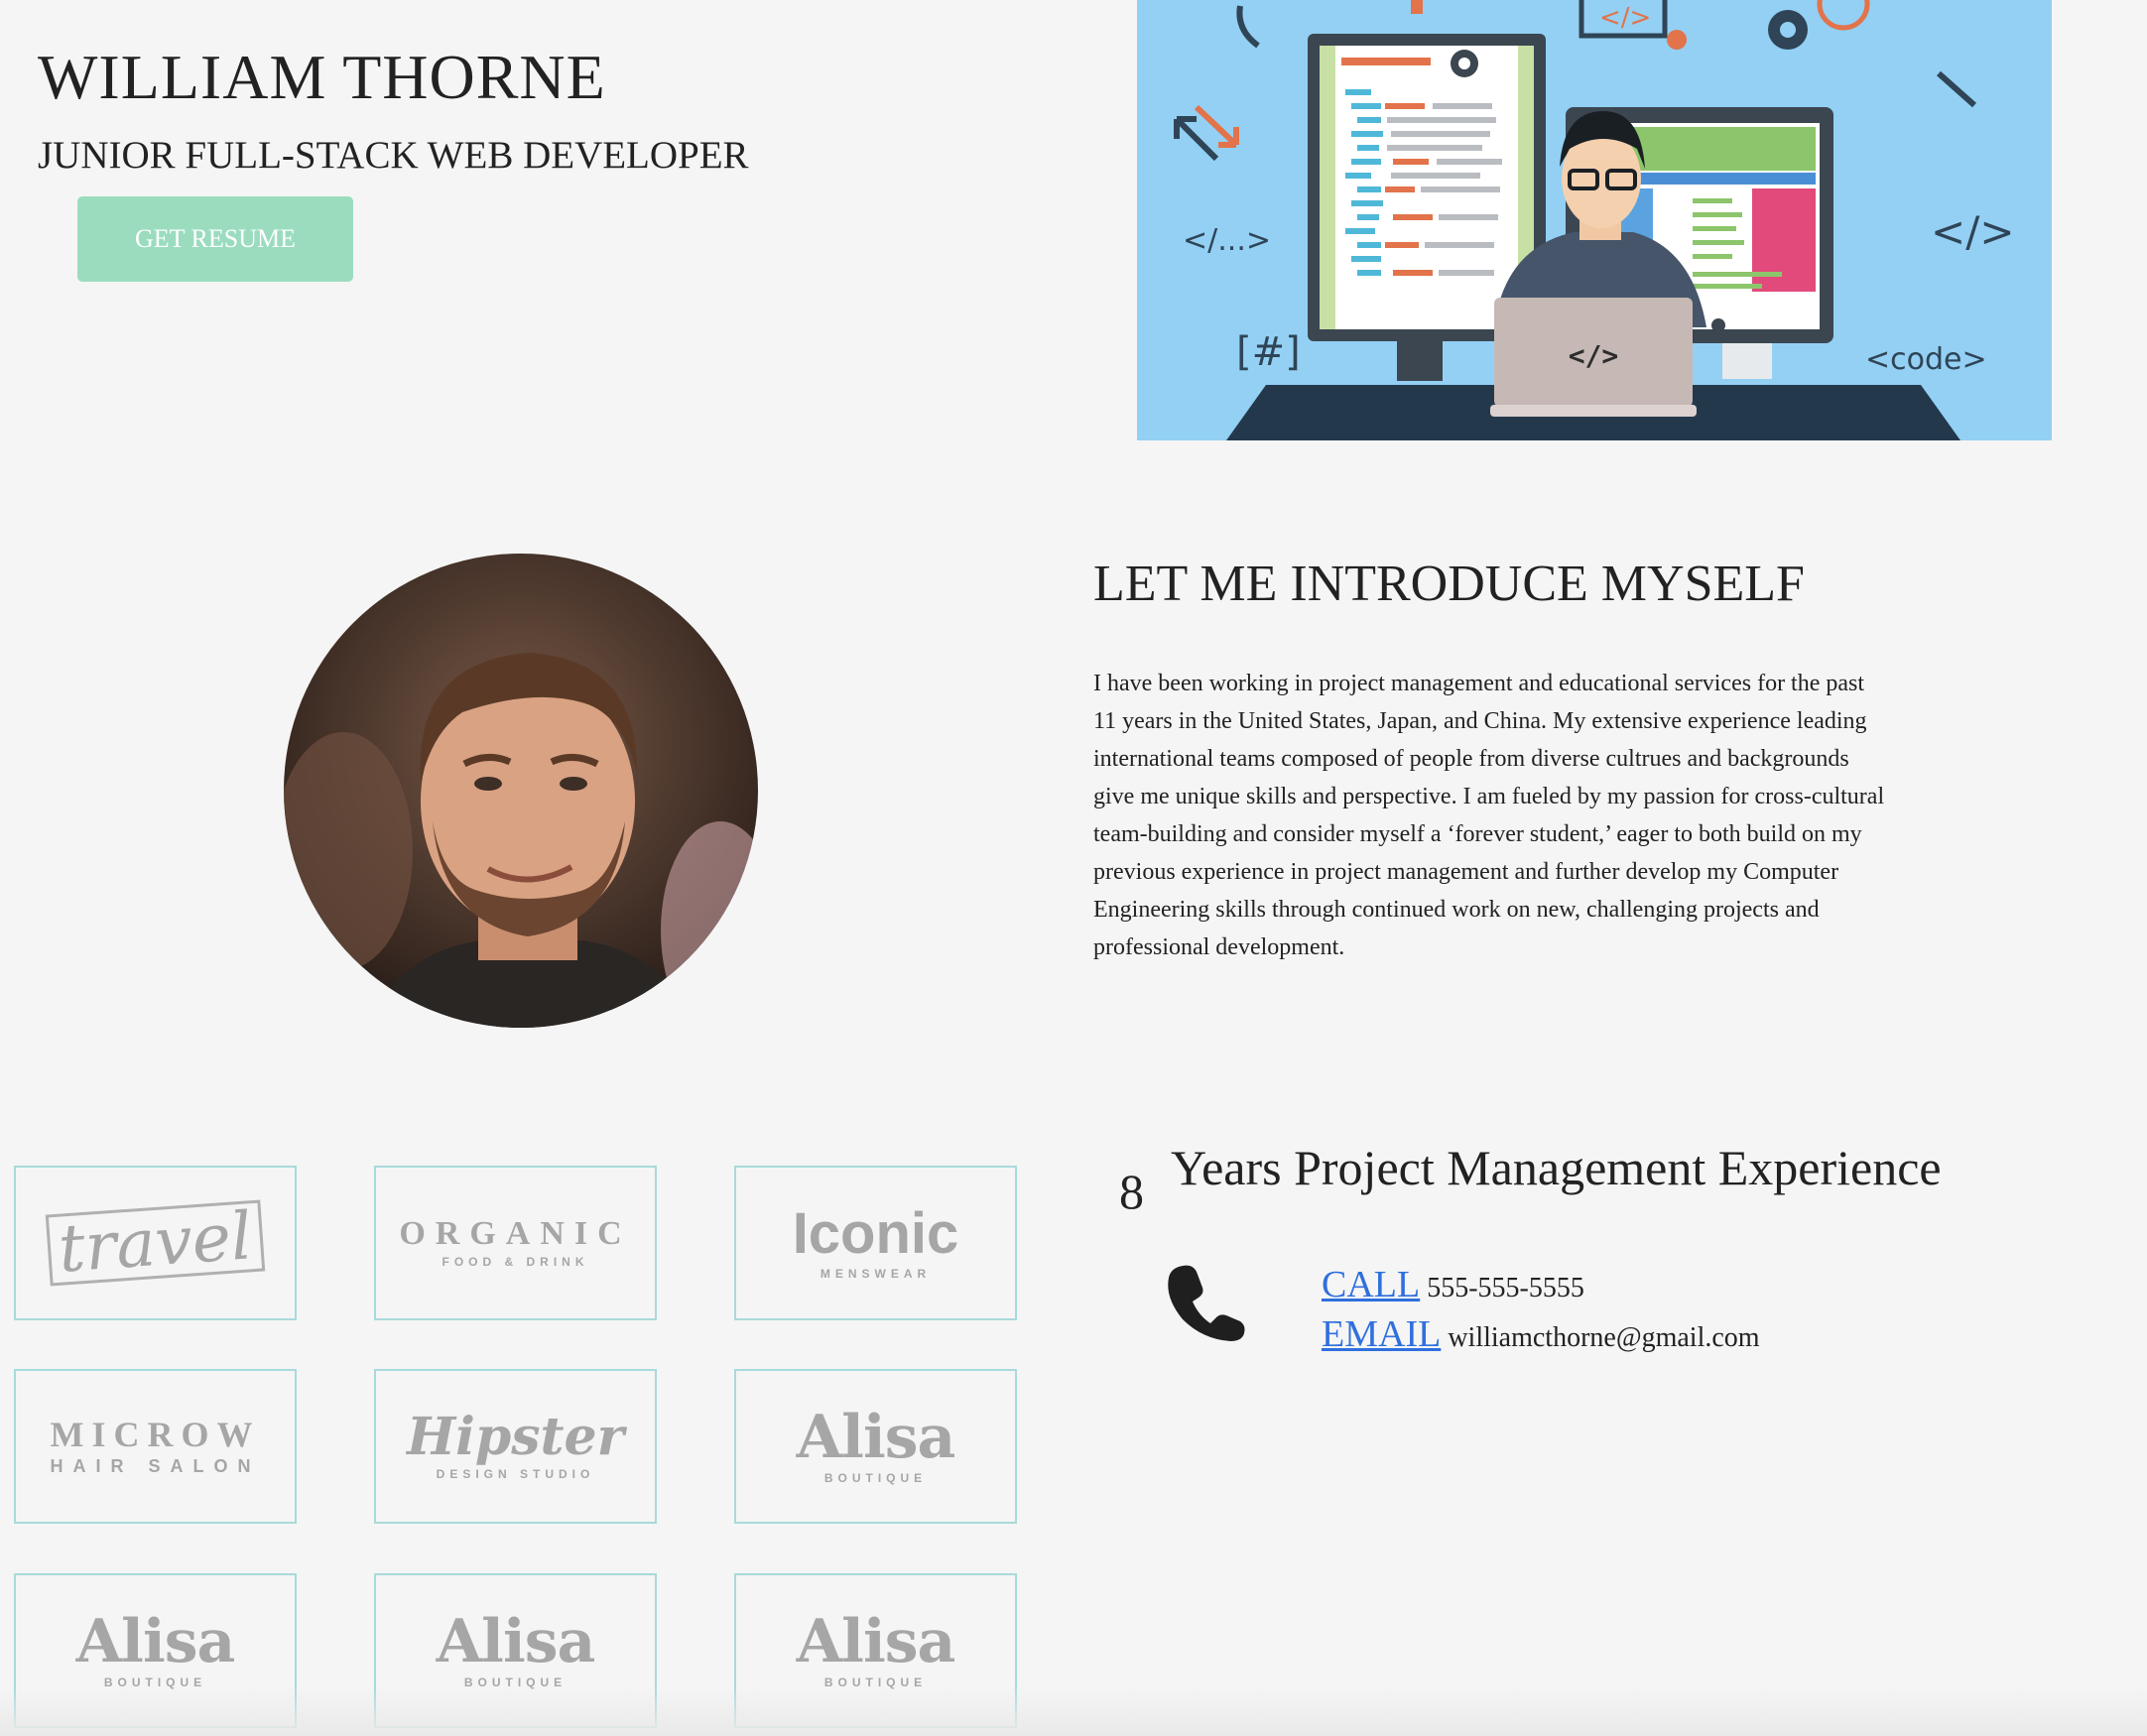 The width and height of the screenshot is (2147, 1736). I want to click on logo-wordmark: travel, so click(155, 1242).